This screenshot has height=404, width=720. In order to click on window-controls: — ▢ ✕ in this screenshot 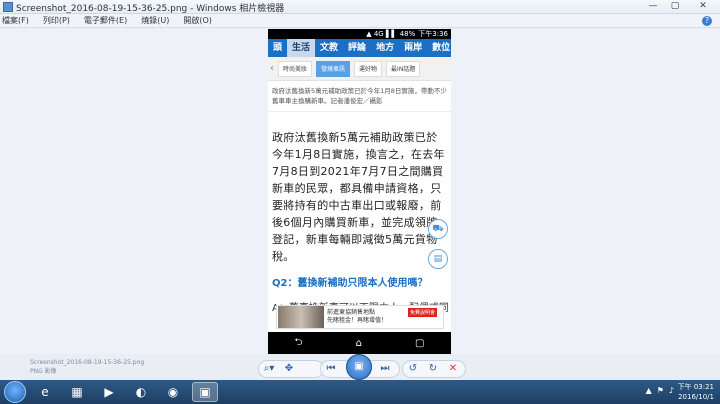, I will do `click(681, 7)`.